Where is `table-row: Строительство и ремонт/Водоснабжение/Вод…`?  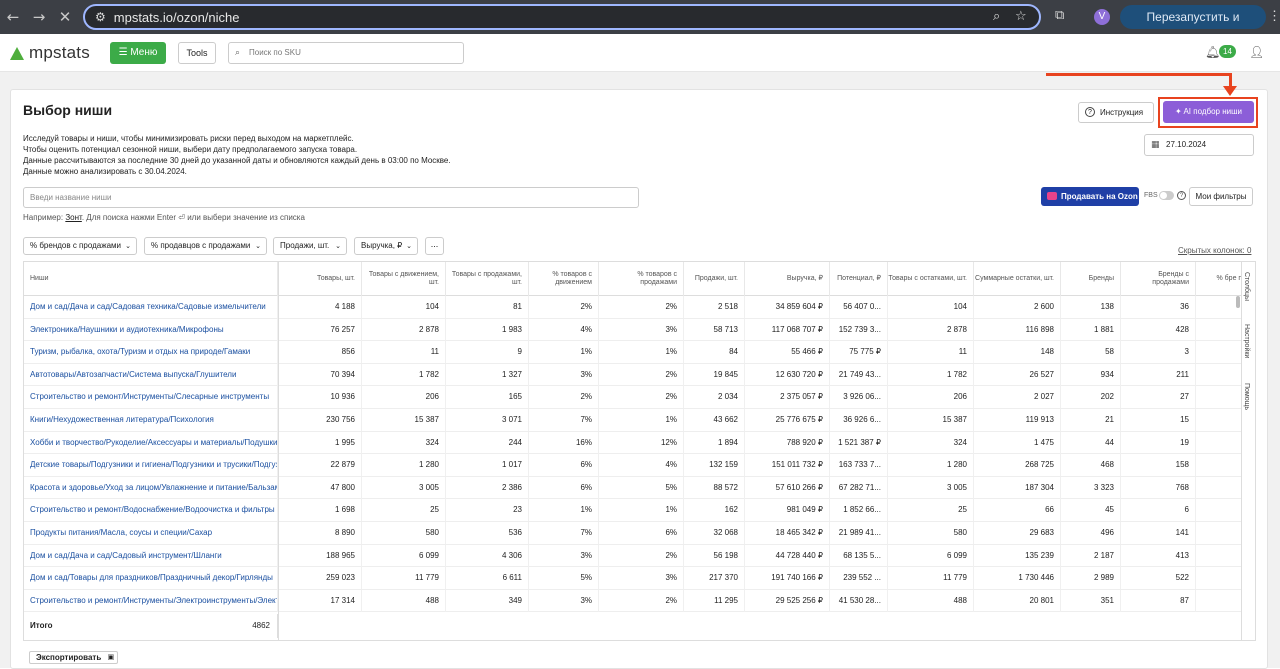
table-row: Строительство и ремонт/Водоснабжение/Вод… is located at coordinates (639, 510).